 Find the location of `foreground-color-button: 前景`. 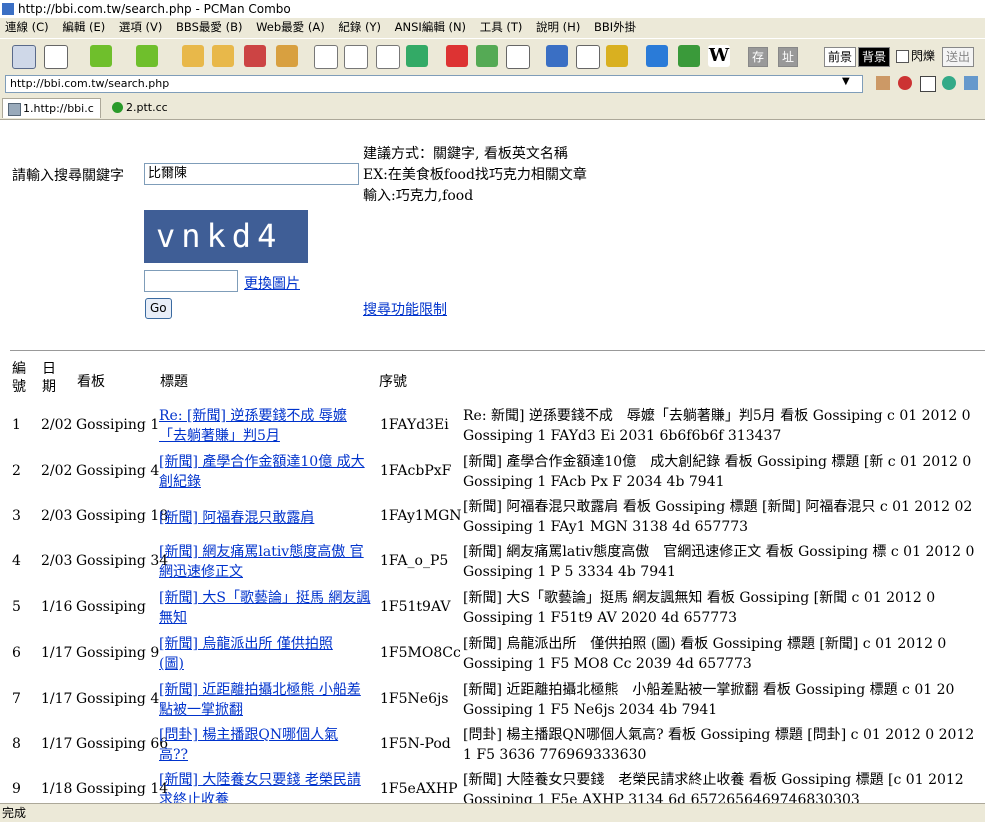

foreground-color-button: 前景 is located at coordinates (840, 57).